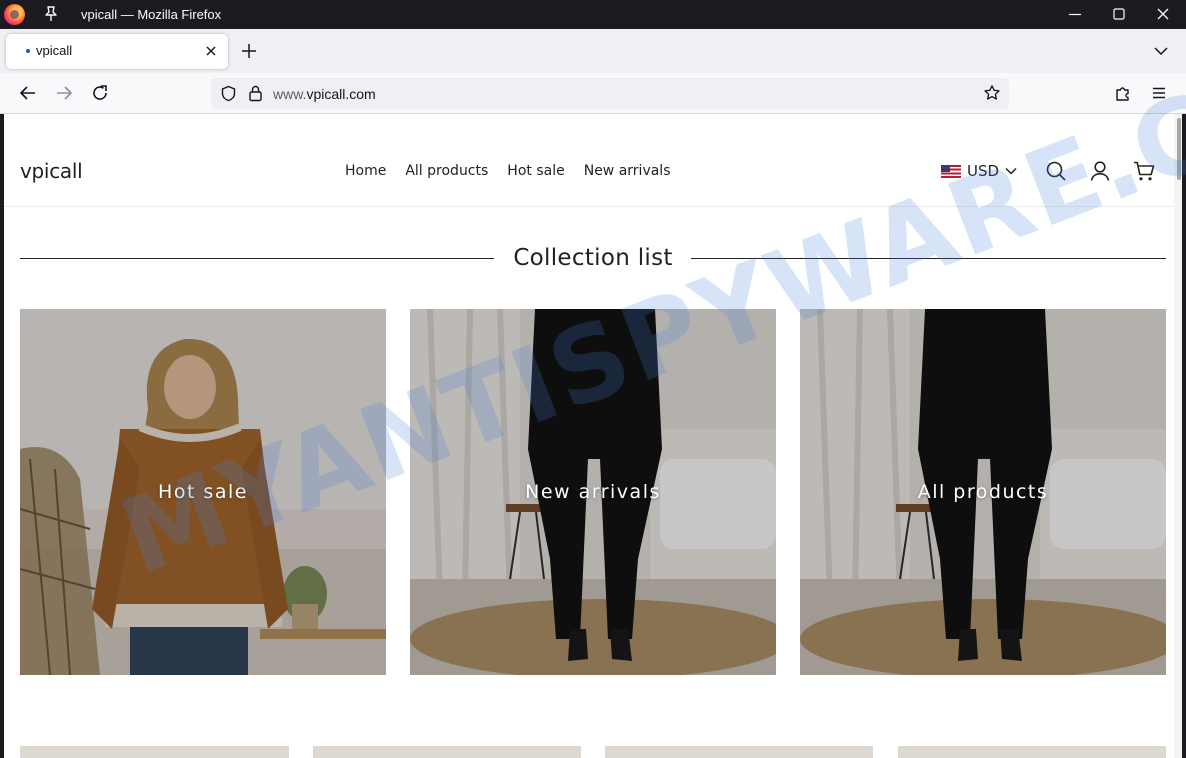  I want to click on collection-card-hot-sale: Hot sale, so click(203, 492).